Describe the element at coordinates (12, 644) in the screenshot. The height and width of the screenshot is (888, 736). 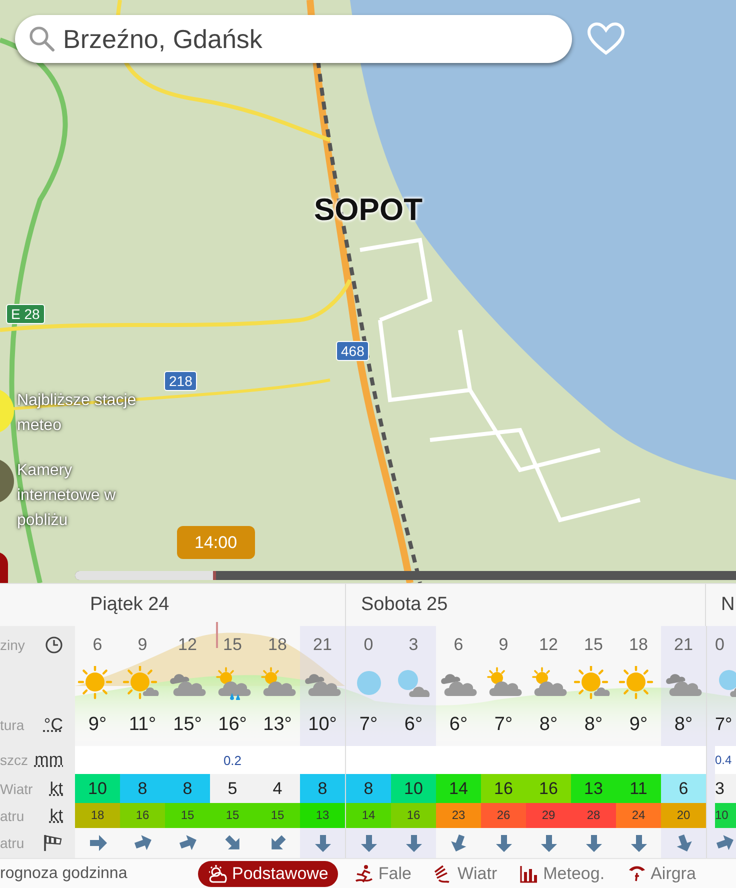
I see `row-label: ziny` at that location.